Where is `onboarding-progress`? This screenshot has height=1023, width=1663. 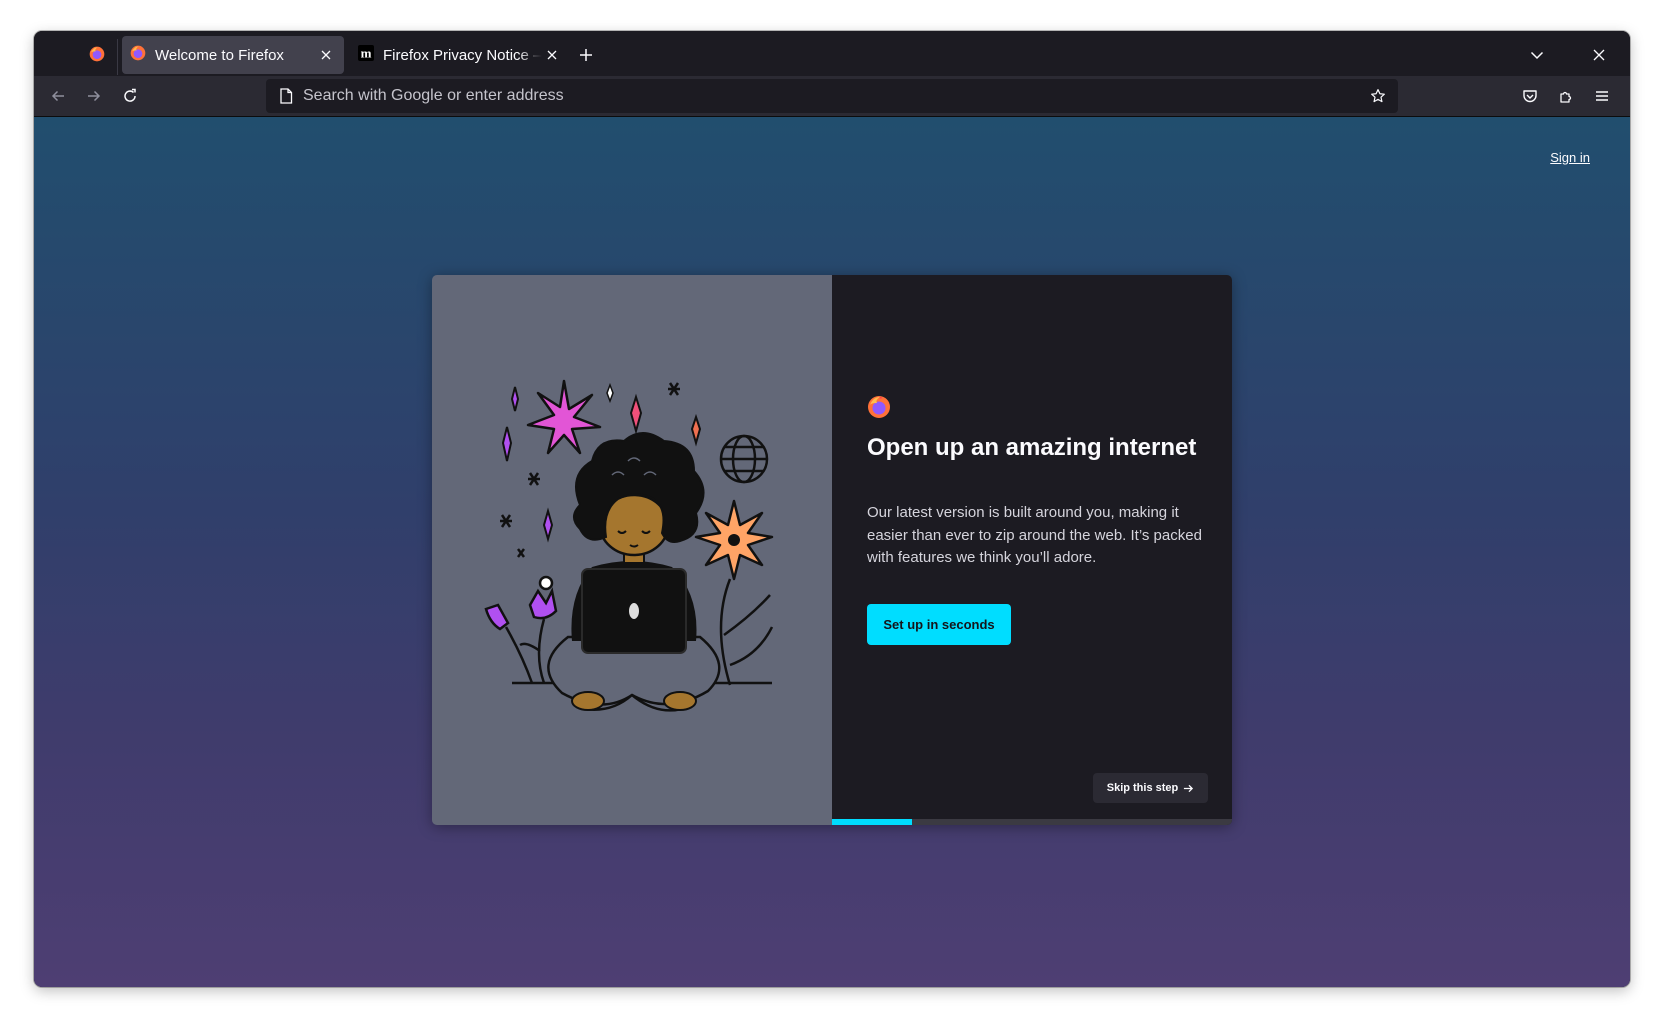
onboarding-progress is located at coordinates (1032, 822).